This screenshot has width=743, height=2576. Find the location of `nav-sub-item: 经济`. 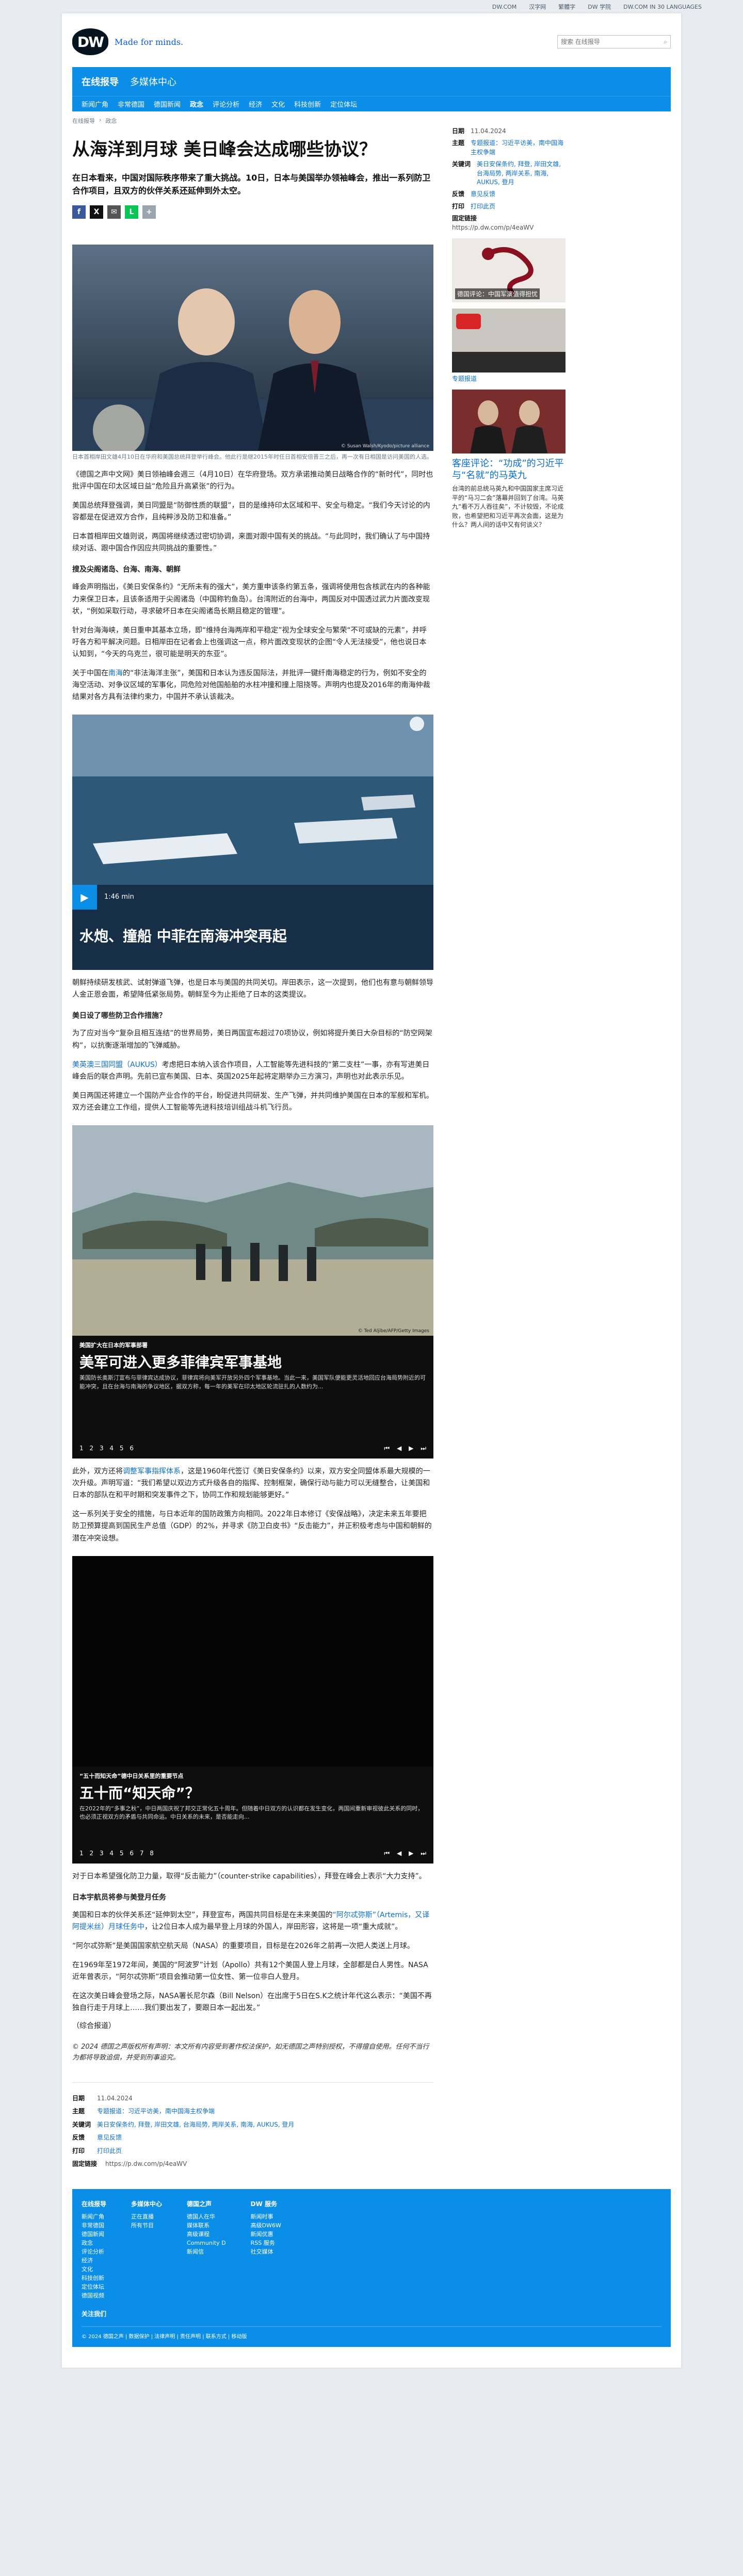

nav-sub-item: 经济 is located at coordinates (256, 104).